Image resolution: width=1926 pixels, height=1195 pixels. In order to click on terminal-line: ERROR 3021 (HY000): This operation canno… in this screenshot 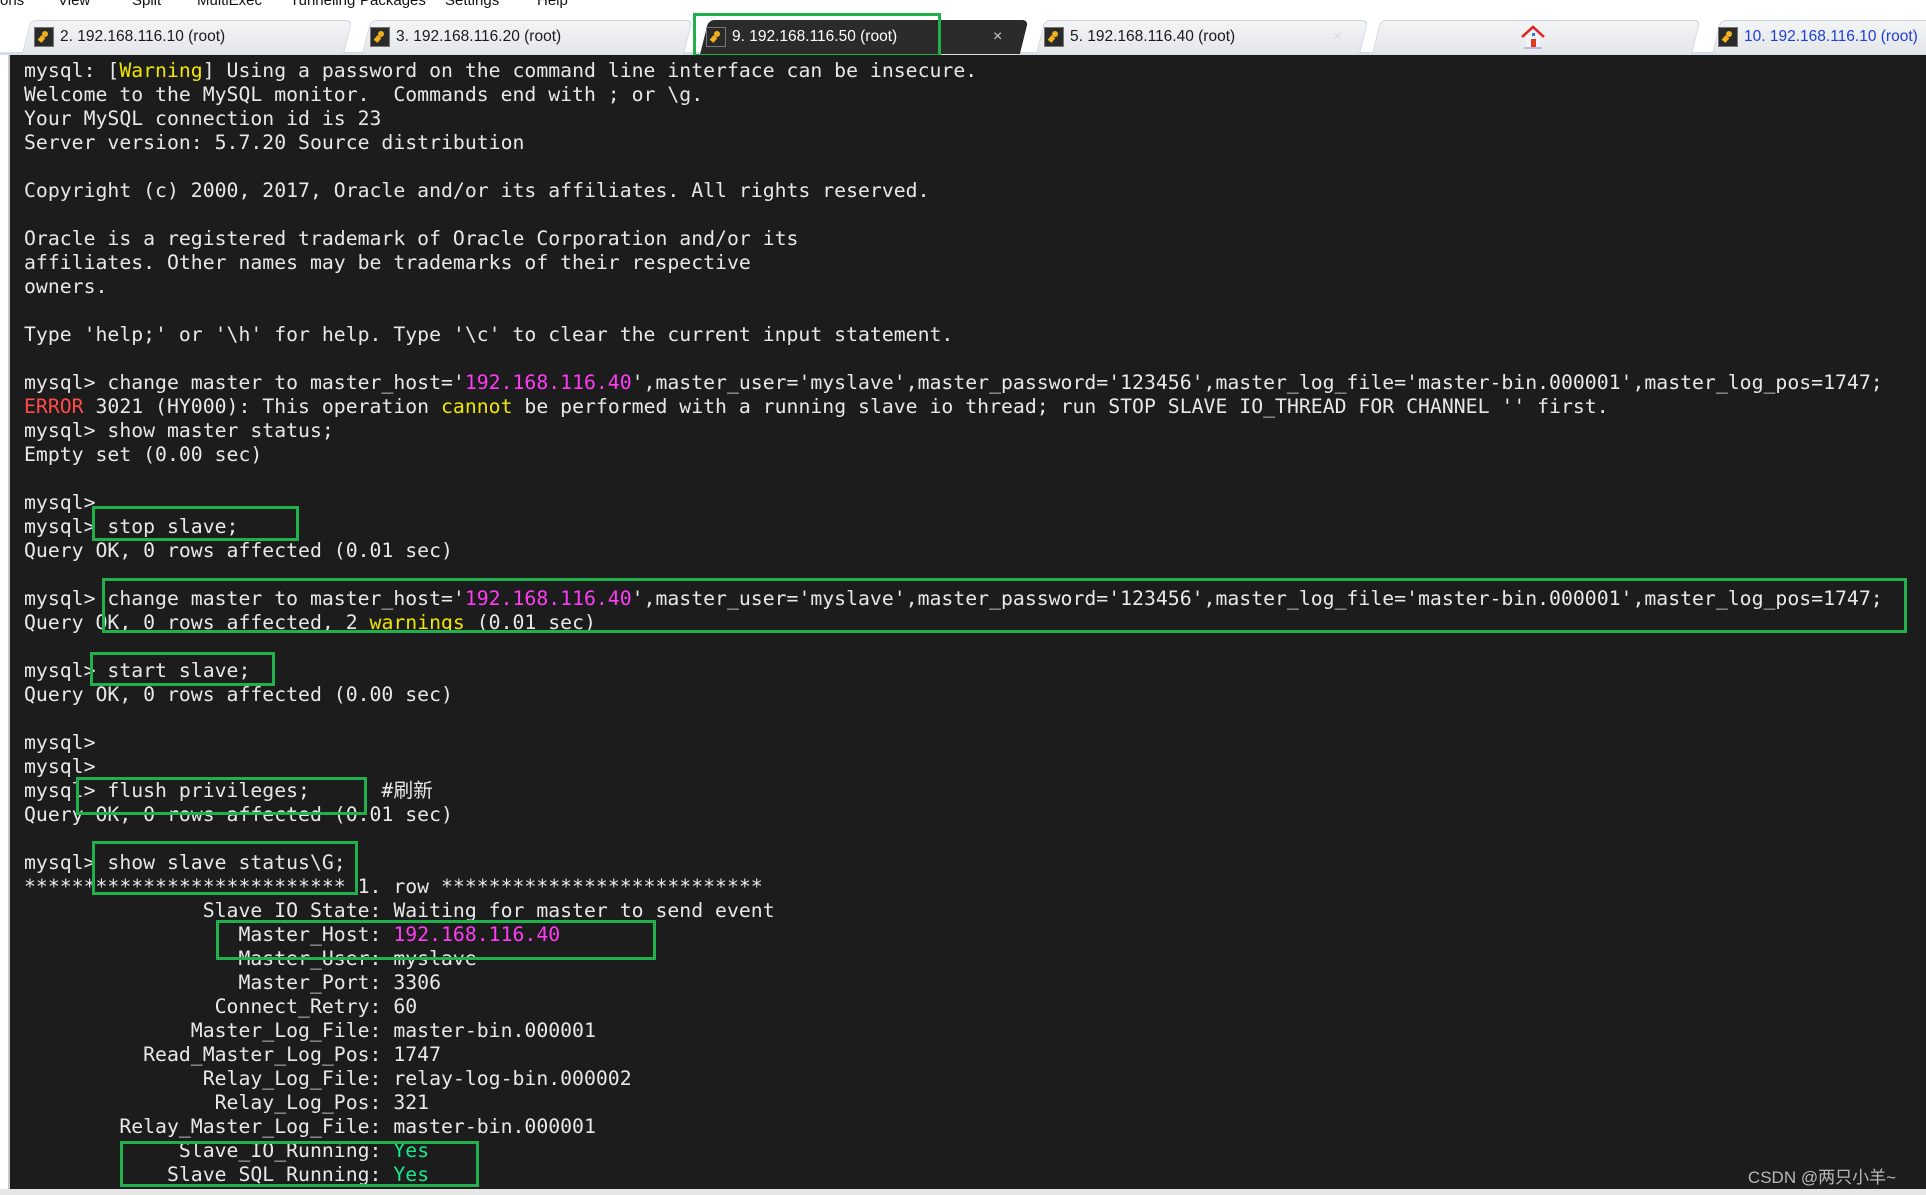, I will do `click(953, 407)`.